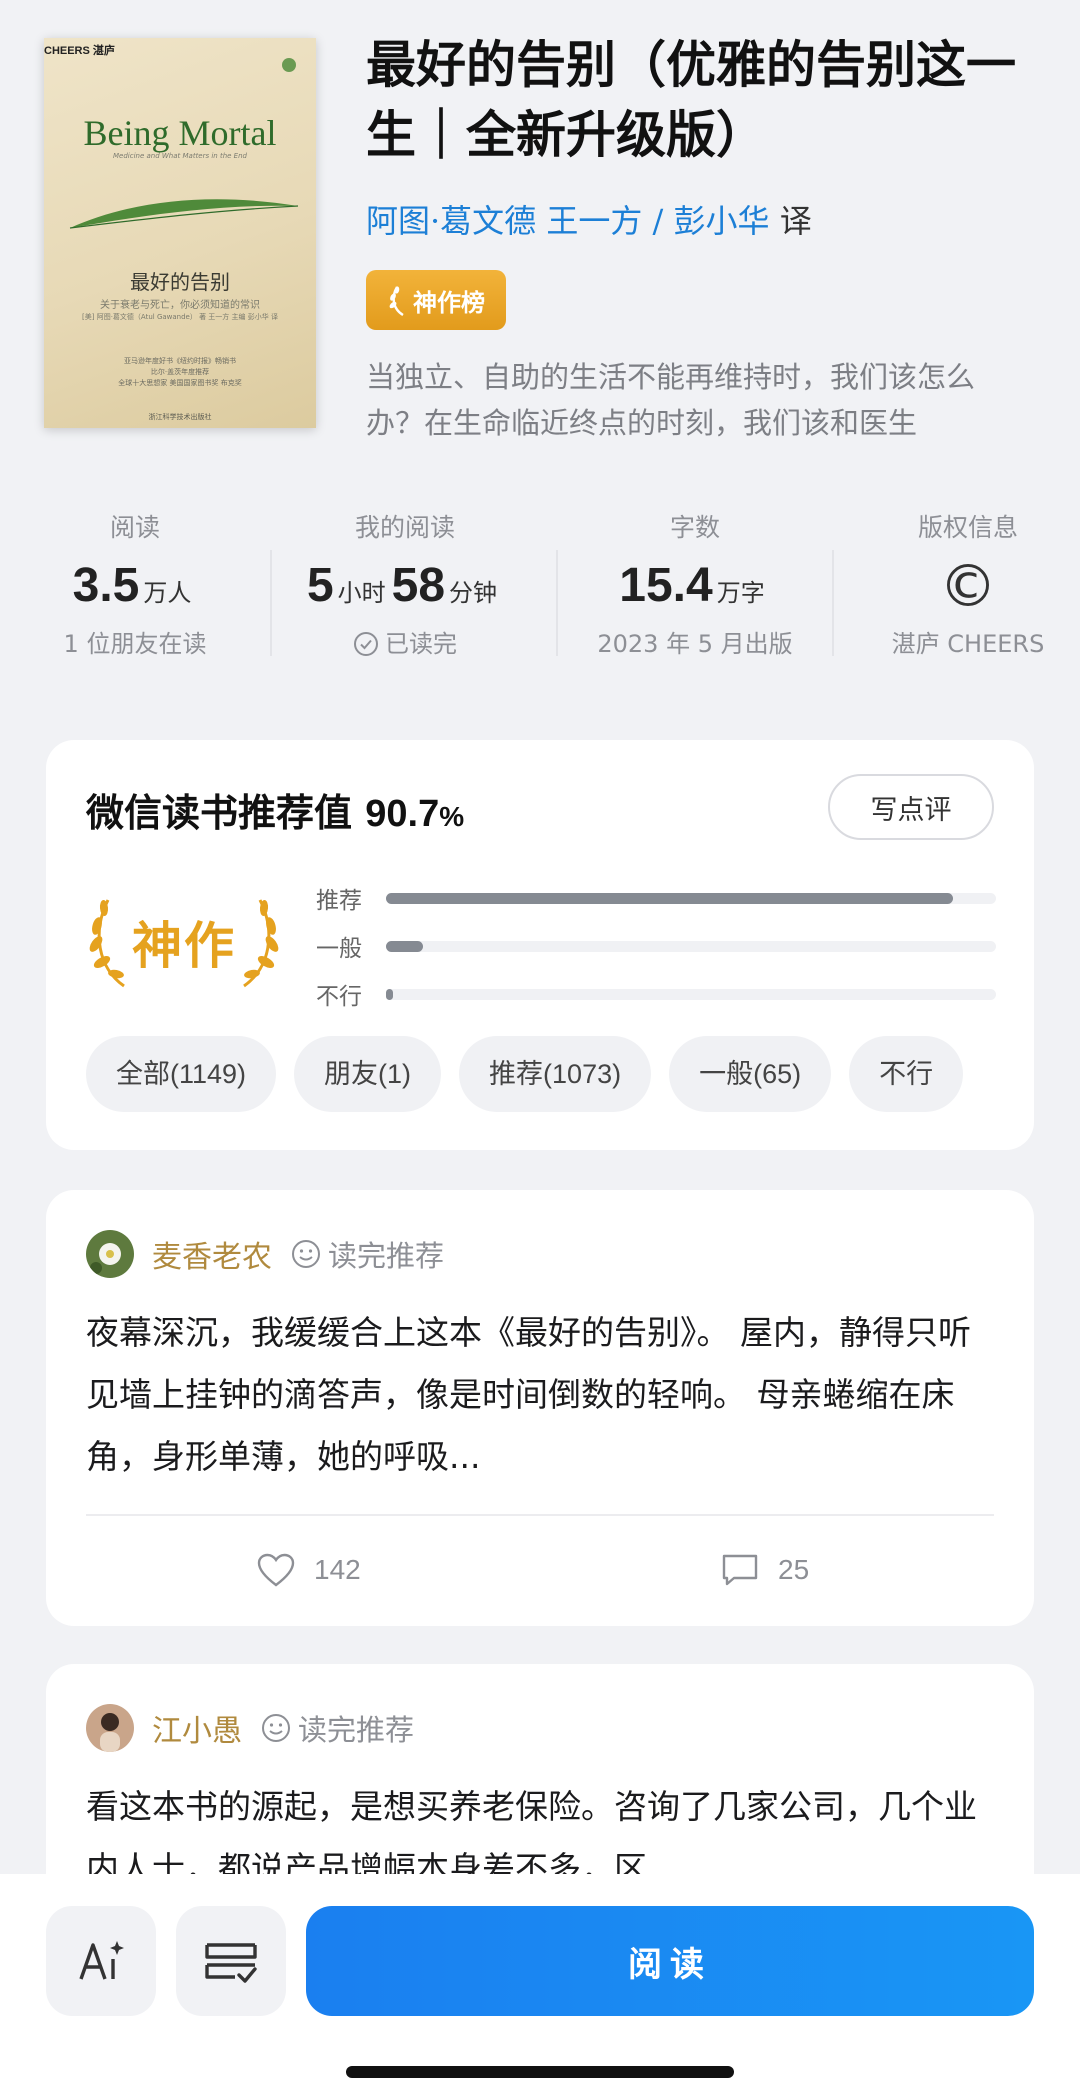  I want to click on masterpiece-list-badge: 神作榜, so click(436, 300).